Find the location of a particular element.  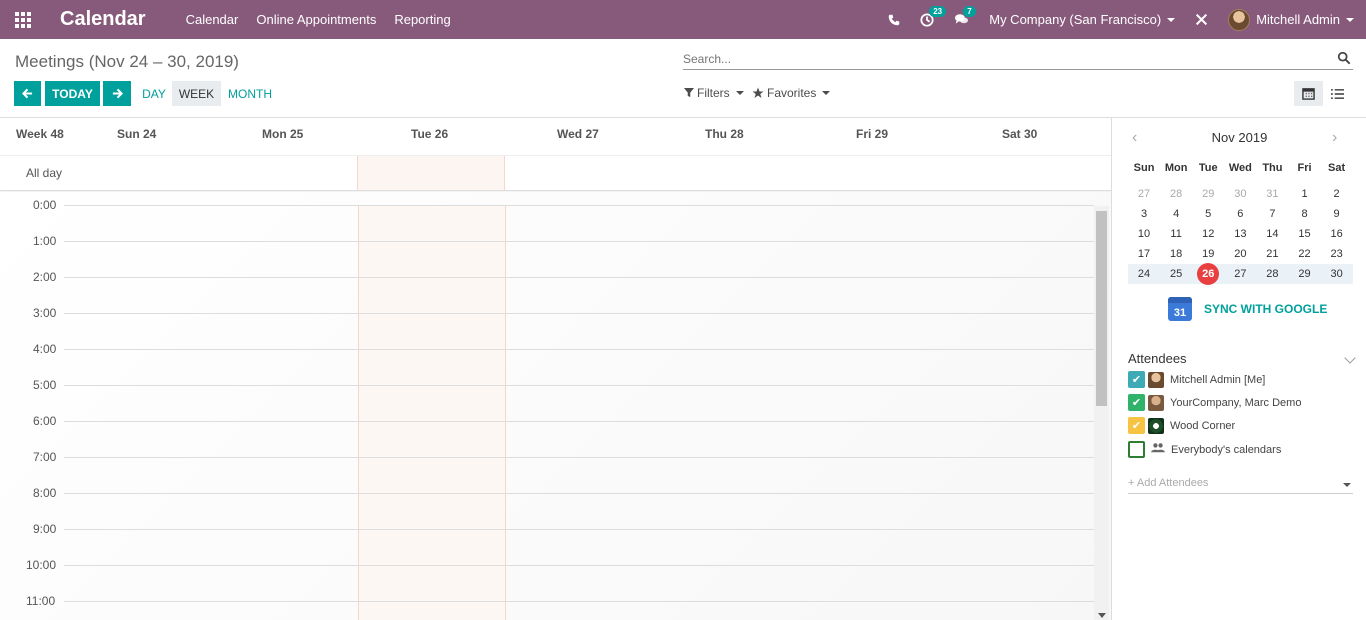

hour-row: 1:00 is located at coordinates (547, 255).